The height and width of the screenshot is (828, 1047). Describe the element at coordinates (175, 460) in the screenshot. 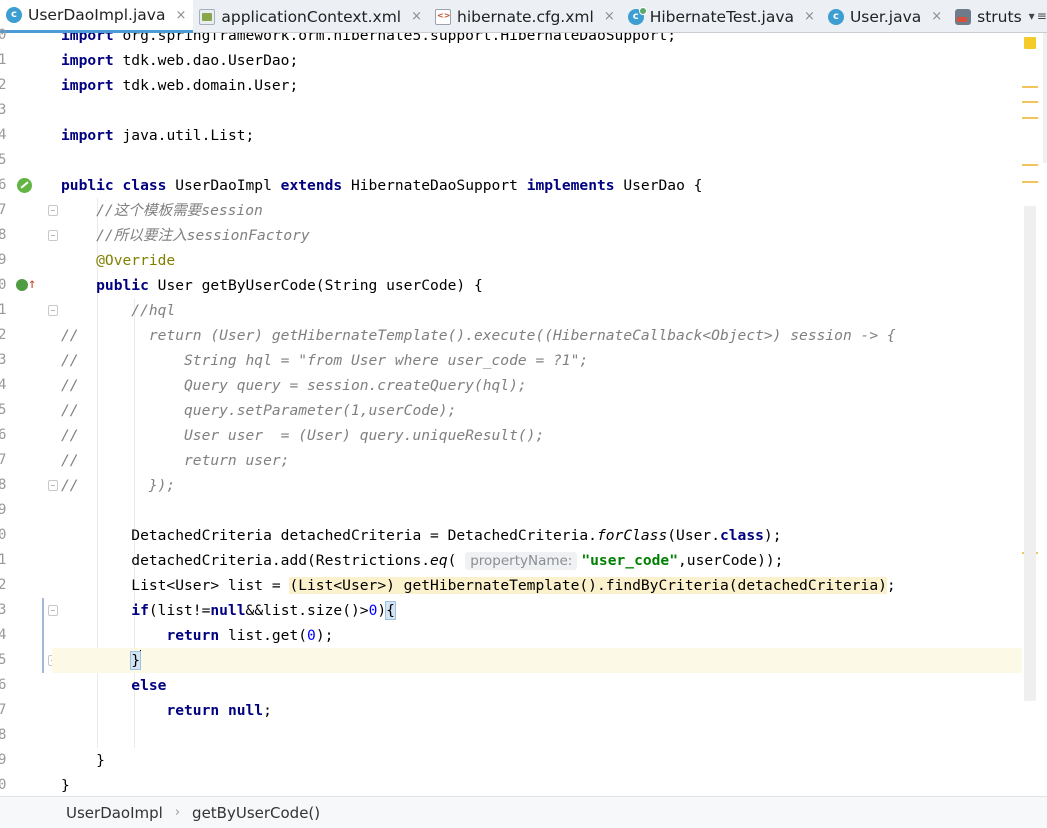

I see `comment: // return user;` at that location.